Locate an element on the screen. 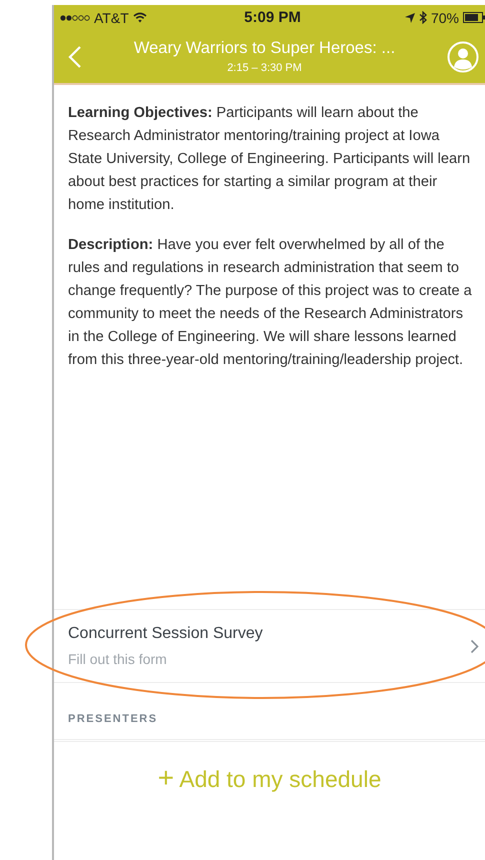 The width and height of the screenshot is (485, 860). signal-icon is located at coordinates (75, 18).